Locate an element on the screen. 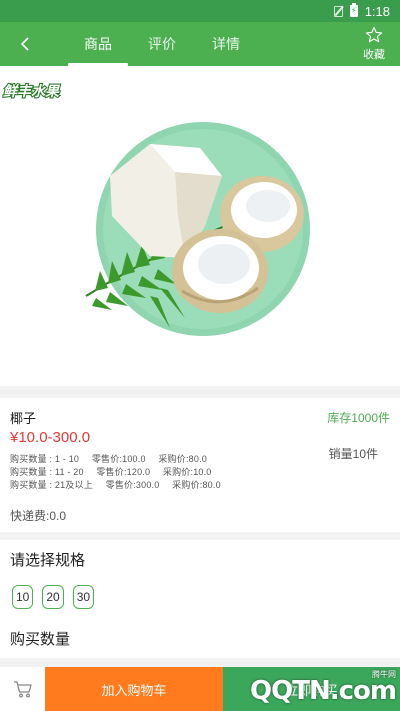 Image resolution: width=400 pixels, height=711 pixels. spec-option-20: 20 is located at coordinates (53, 597).